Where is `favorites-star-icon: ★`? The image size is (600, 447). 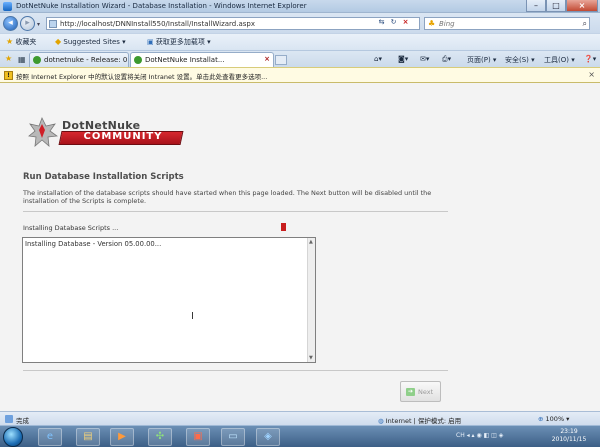
favorites-star-icon: ★ is located at coordinates (10, 41).